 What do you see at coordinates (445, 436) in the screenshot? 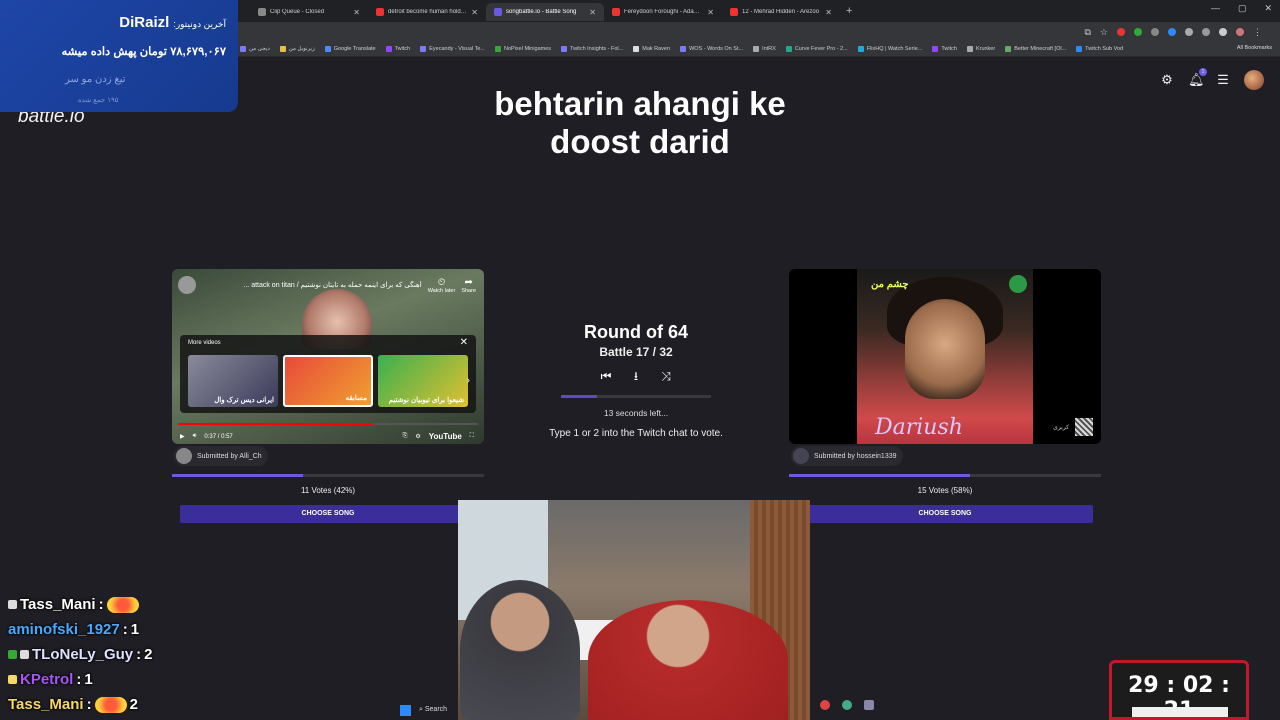
I see `youtube-logo: YouTube` at bounding box center [445, 436].